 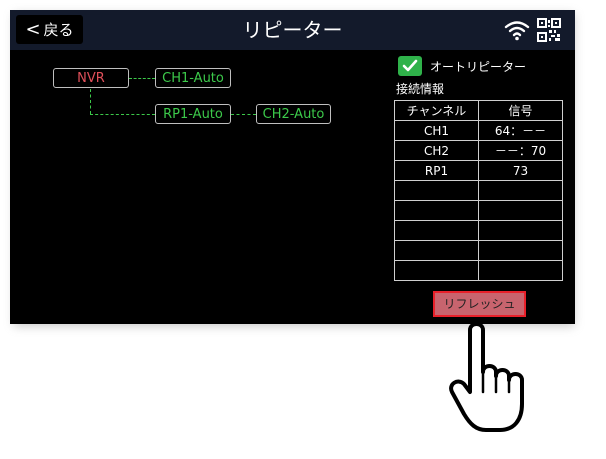 What do you see at coordinates (193, 78) in the screenshot?
I see `node-ch1: CH1-Auto` at bounding box center [193, 78].